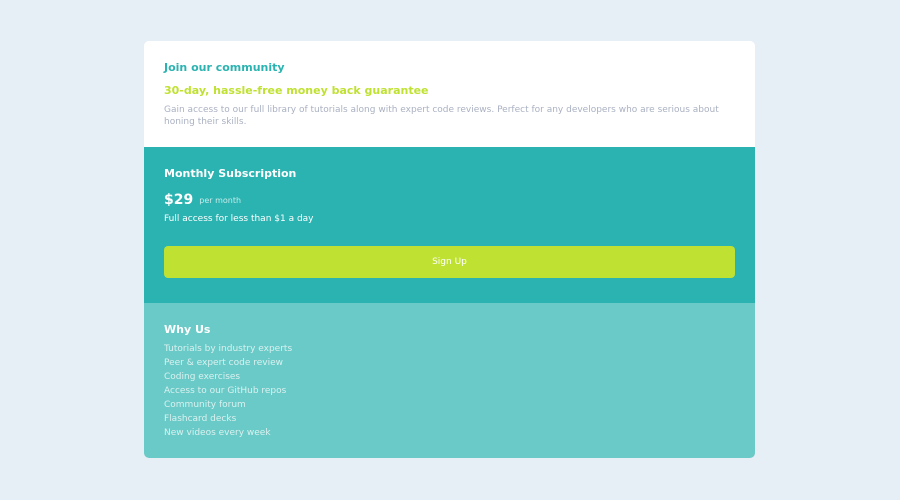 The width and height of the screenshot is (900, 500). Describe the element at coordinates (220, 200) in the screenshot. I see `price-period: per month` at that location.